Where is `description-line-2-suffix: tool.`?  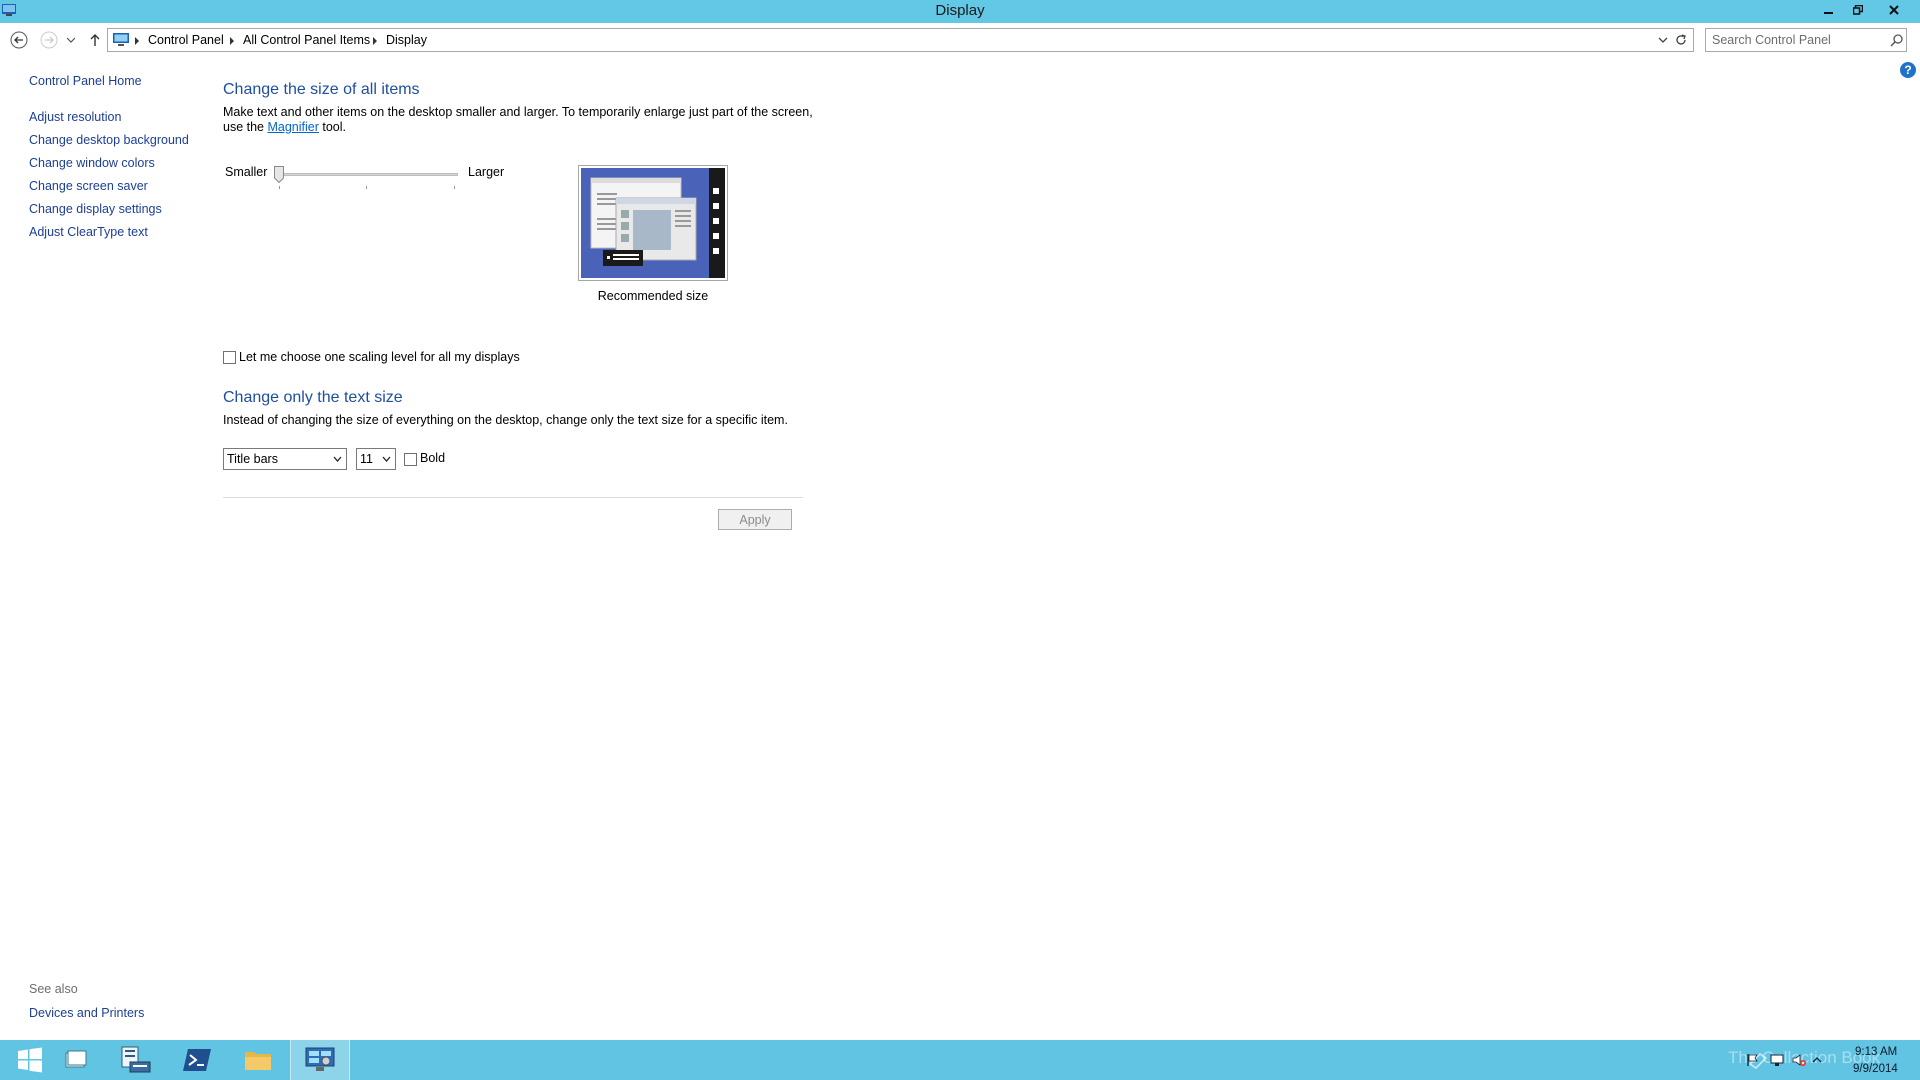
description-line-2-suffix: tool. is located at coordinates (332, 127).